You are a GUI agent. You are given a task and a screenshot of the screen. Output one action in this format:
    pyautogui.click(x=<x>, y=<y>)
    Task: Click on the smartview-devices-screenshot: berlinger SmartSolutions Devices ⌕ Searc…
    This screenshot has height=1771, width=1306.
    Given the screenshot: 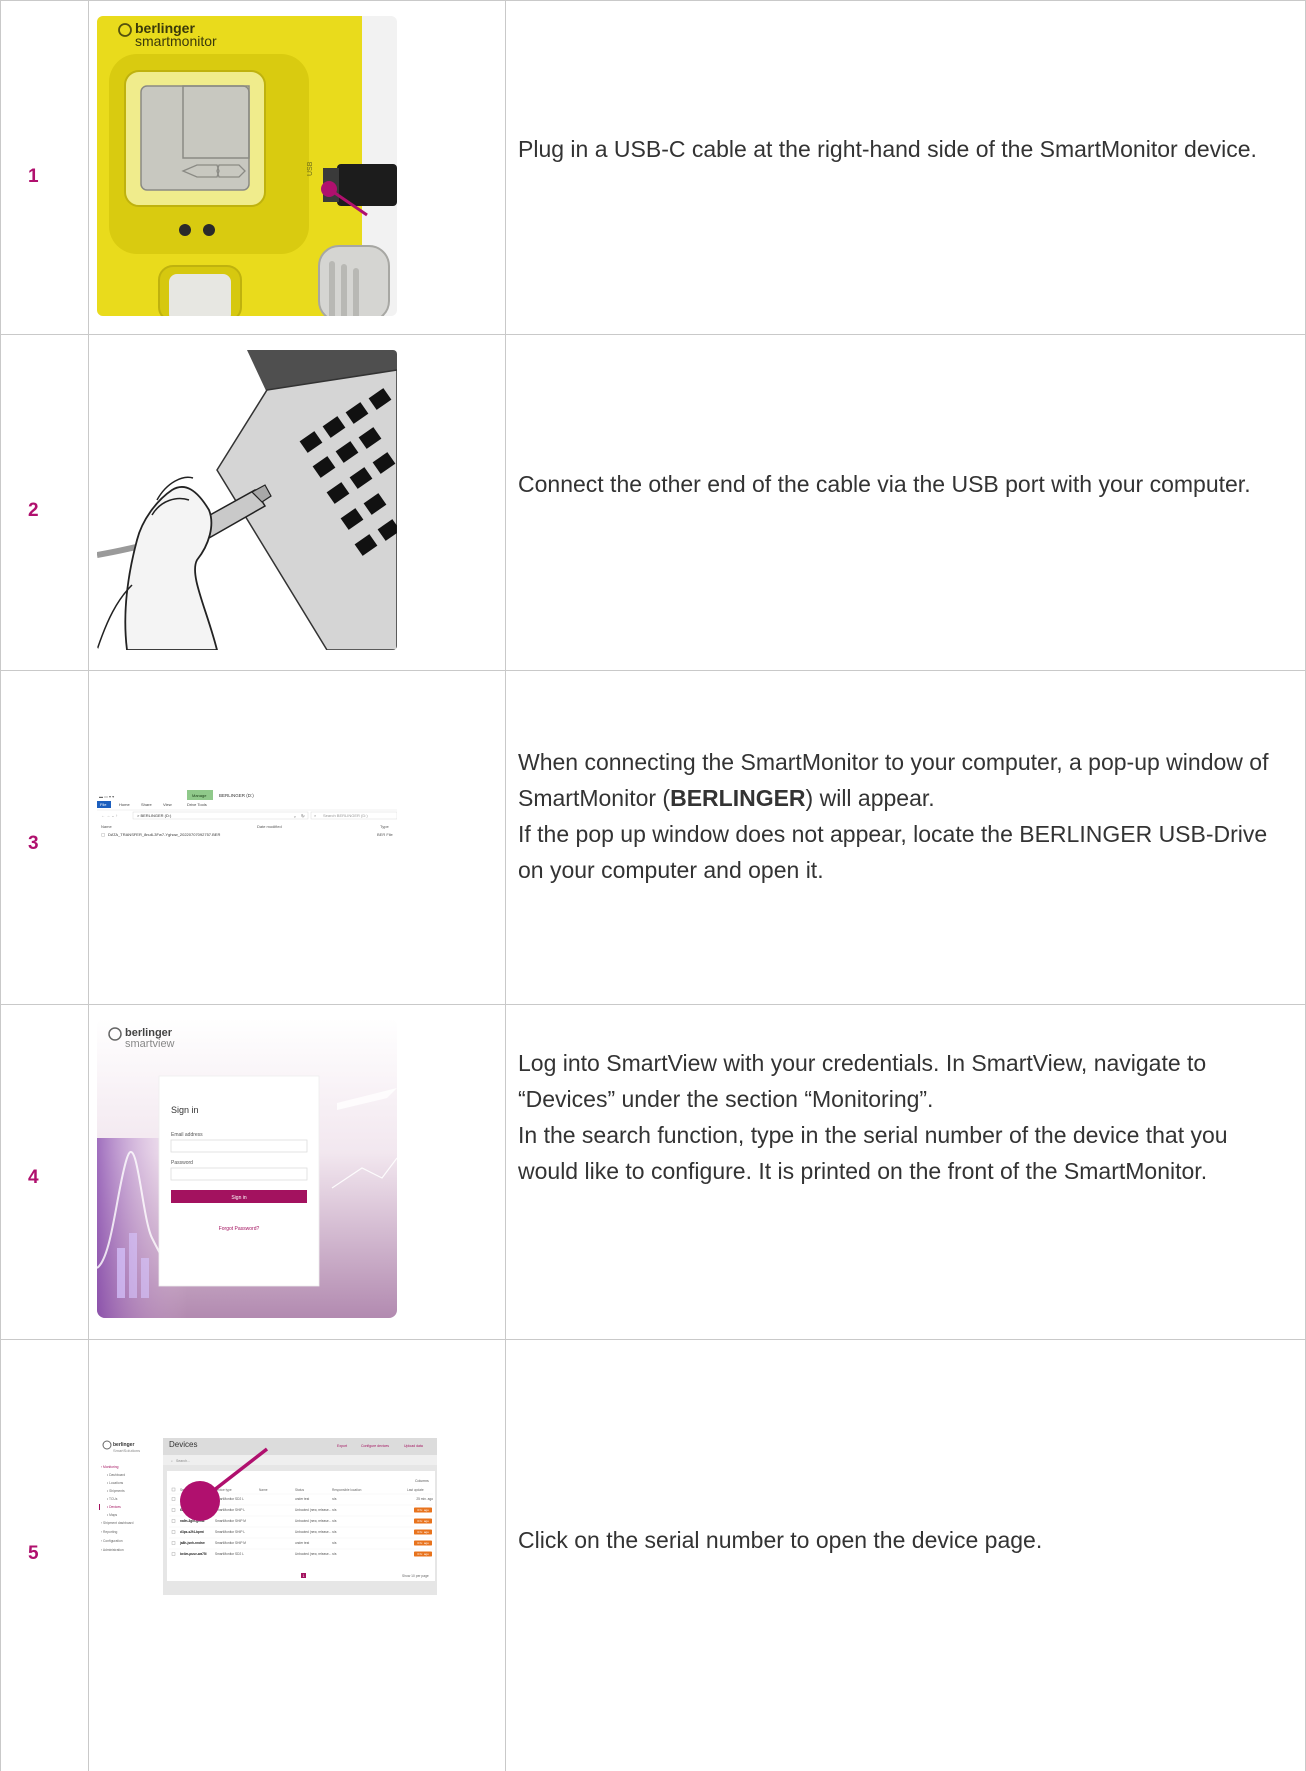 What is the action you would take?
    pyautogui.click(x=267, y=1475)
    